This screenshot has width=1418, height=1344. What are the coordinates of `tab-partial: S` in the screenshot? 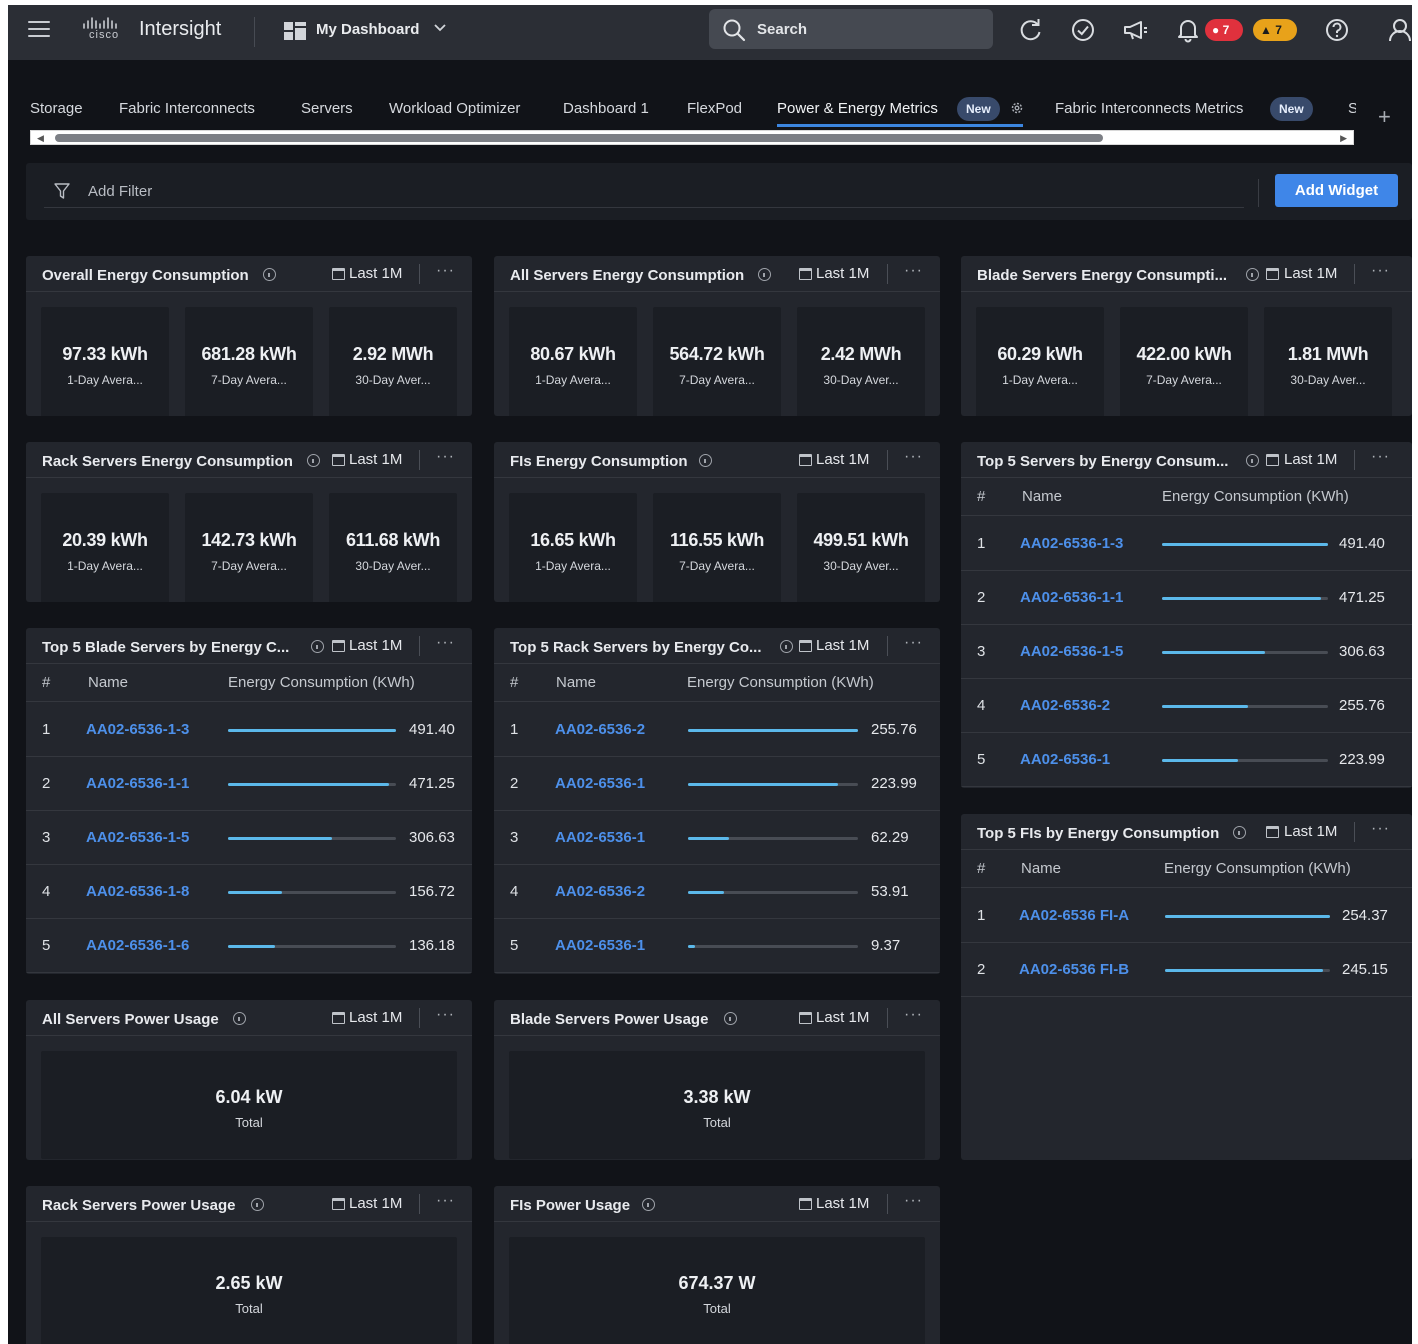 It's located at (1352, 108).